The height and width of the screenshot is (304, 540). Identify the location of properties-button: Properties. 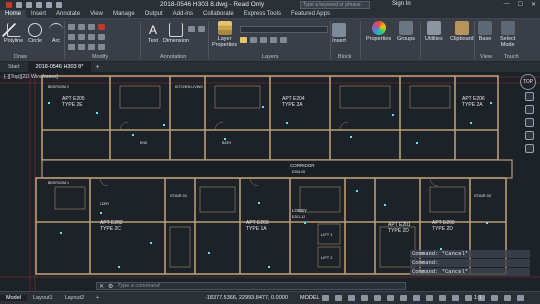
(378, 31).